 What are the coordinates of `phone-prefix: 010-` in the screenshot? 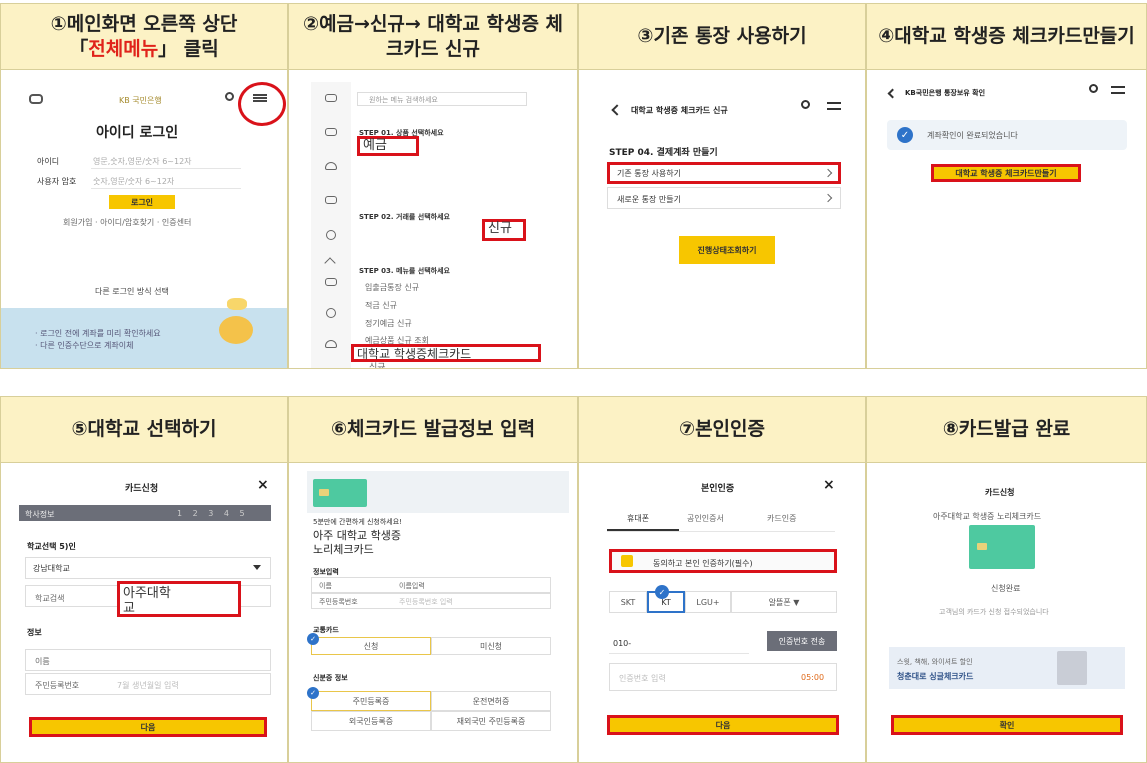 It's located at (622, 643).